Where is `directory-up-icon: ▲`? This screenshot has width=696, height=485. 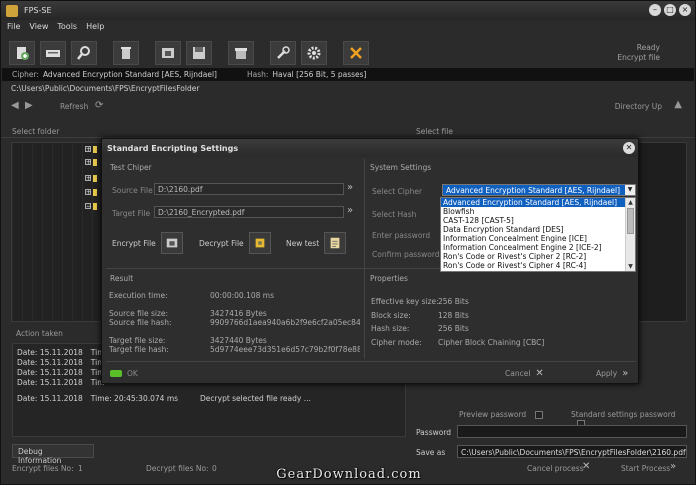 directory-up-icon: ▲ is located at coordinates (678, 104).